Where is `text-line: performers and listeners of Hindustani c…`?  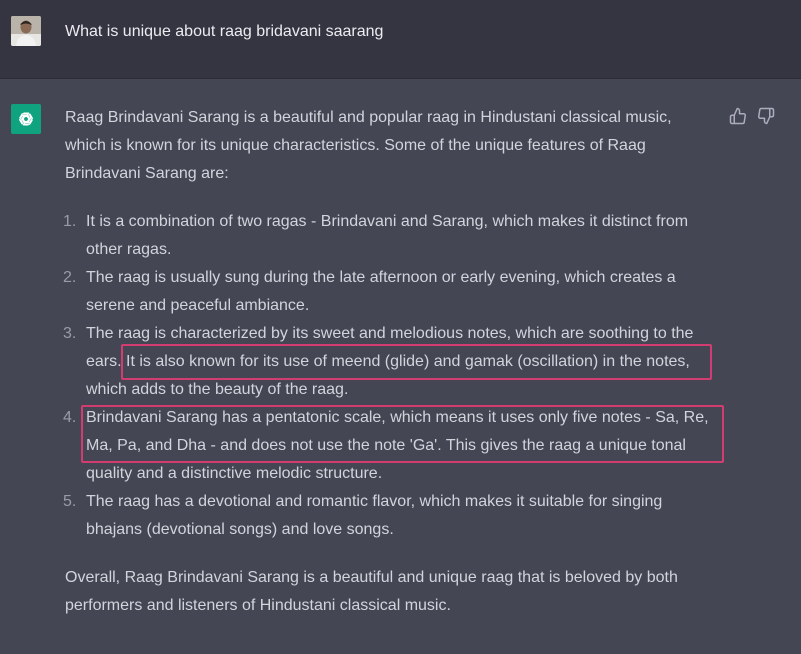
text-line: performers and listeners of Hindustani c… is located at coordinates (258, 605).